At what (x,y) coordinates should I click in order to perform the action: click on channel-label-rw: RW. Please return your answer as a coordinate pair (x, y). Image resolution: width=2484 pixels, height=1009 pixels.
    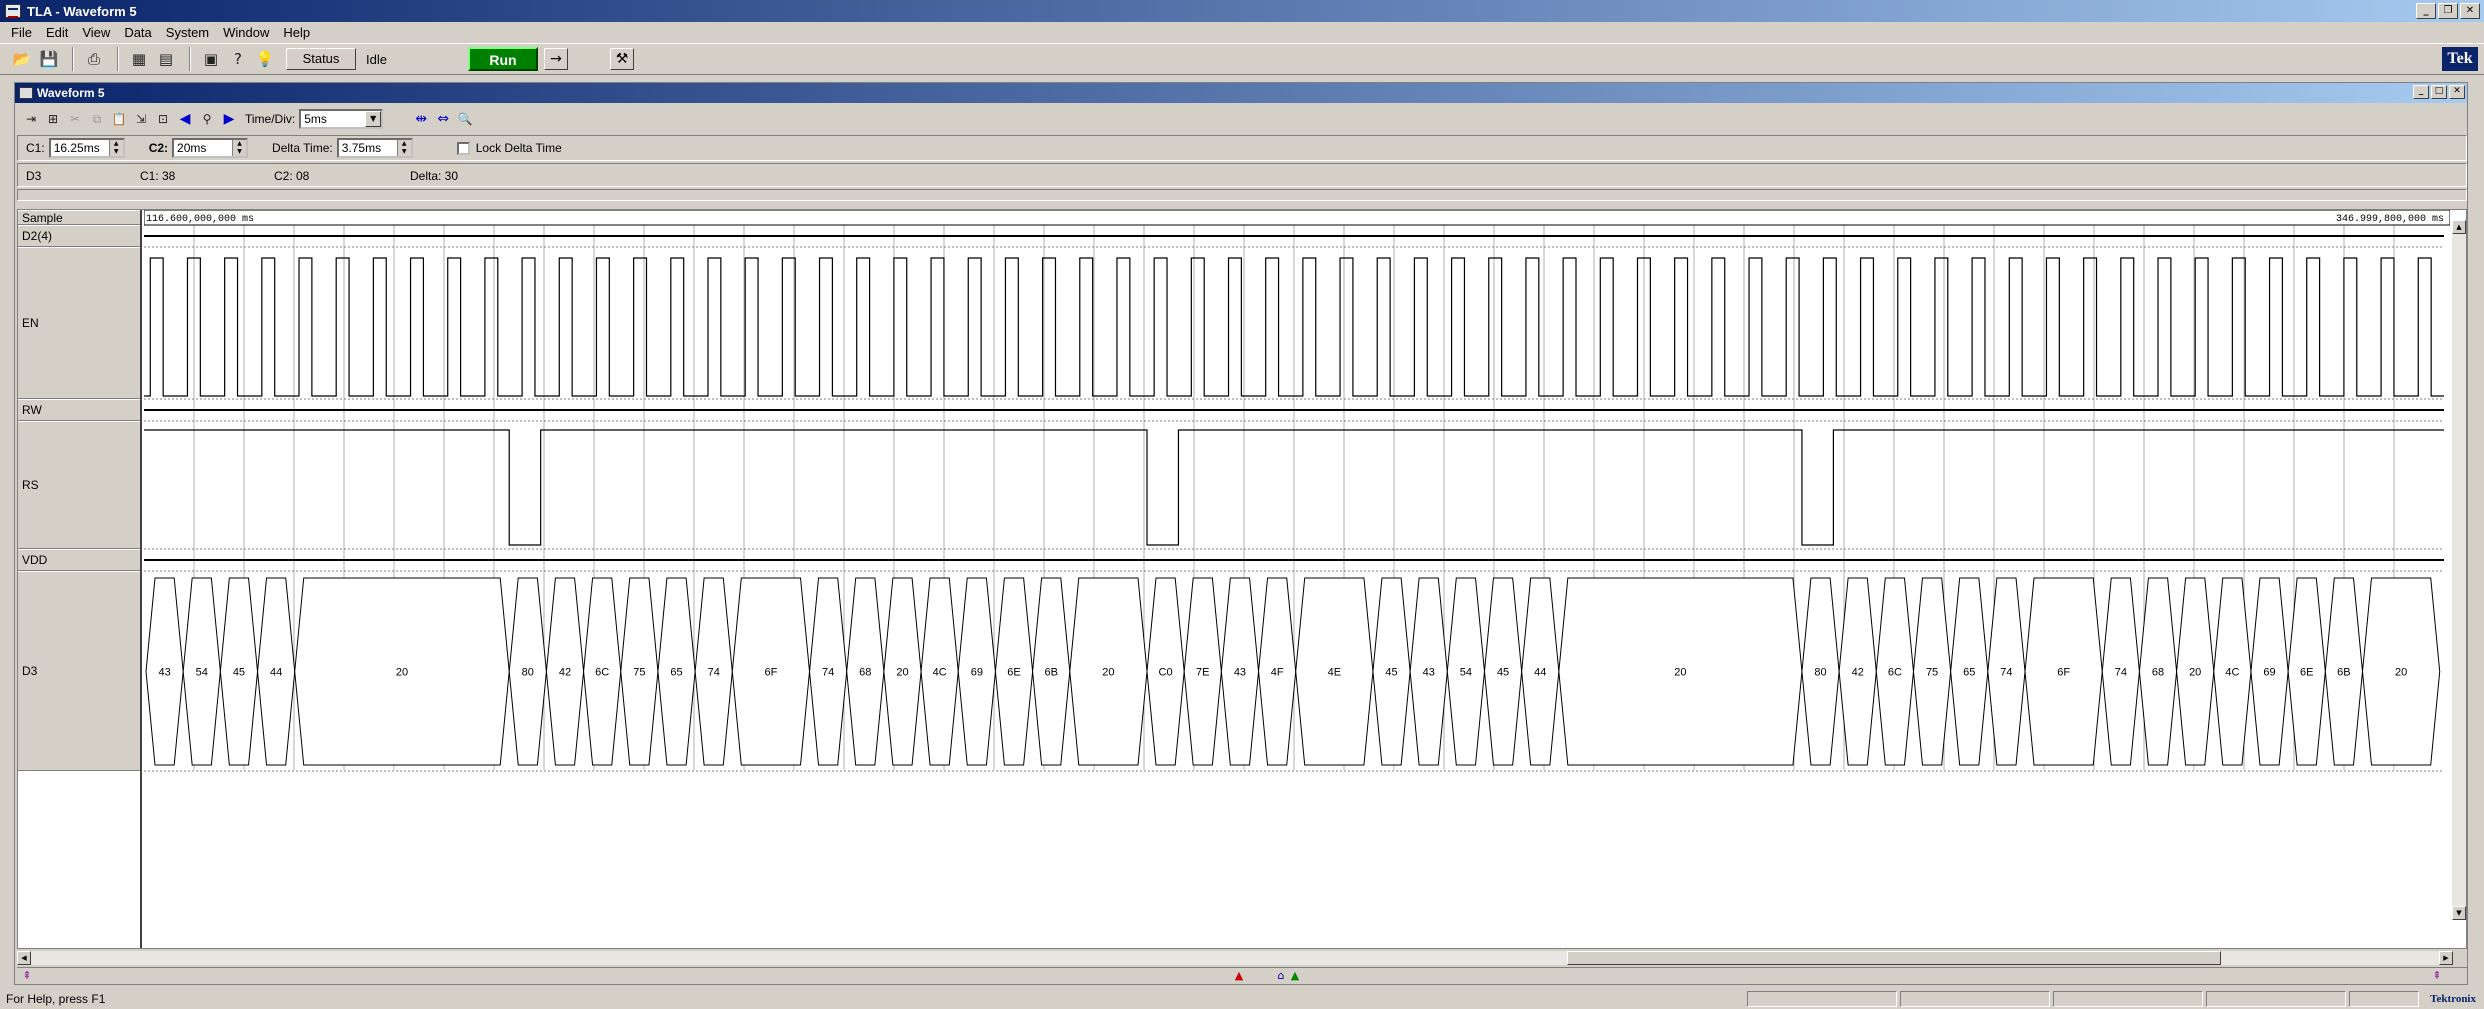
    Looking at the image, I should click on (79, 410).